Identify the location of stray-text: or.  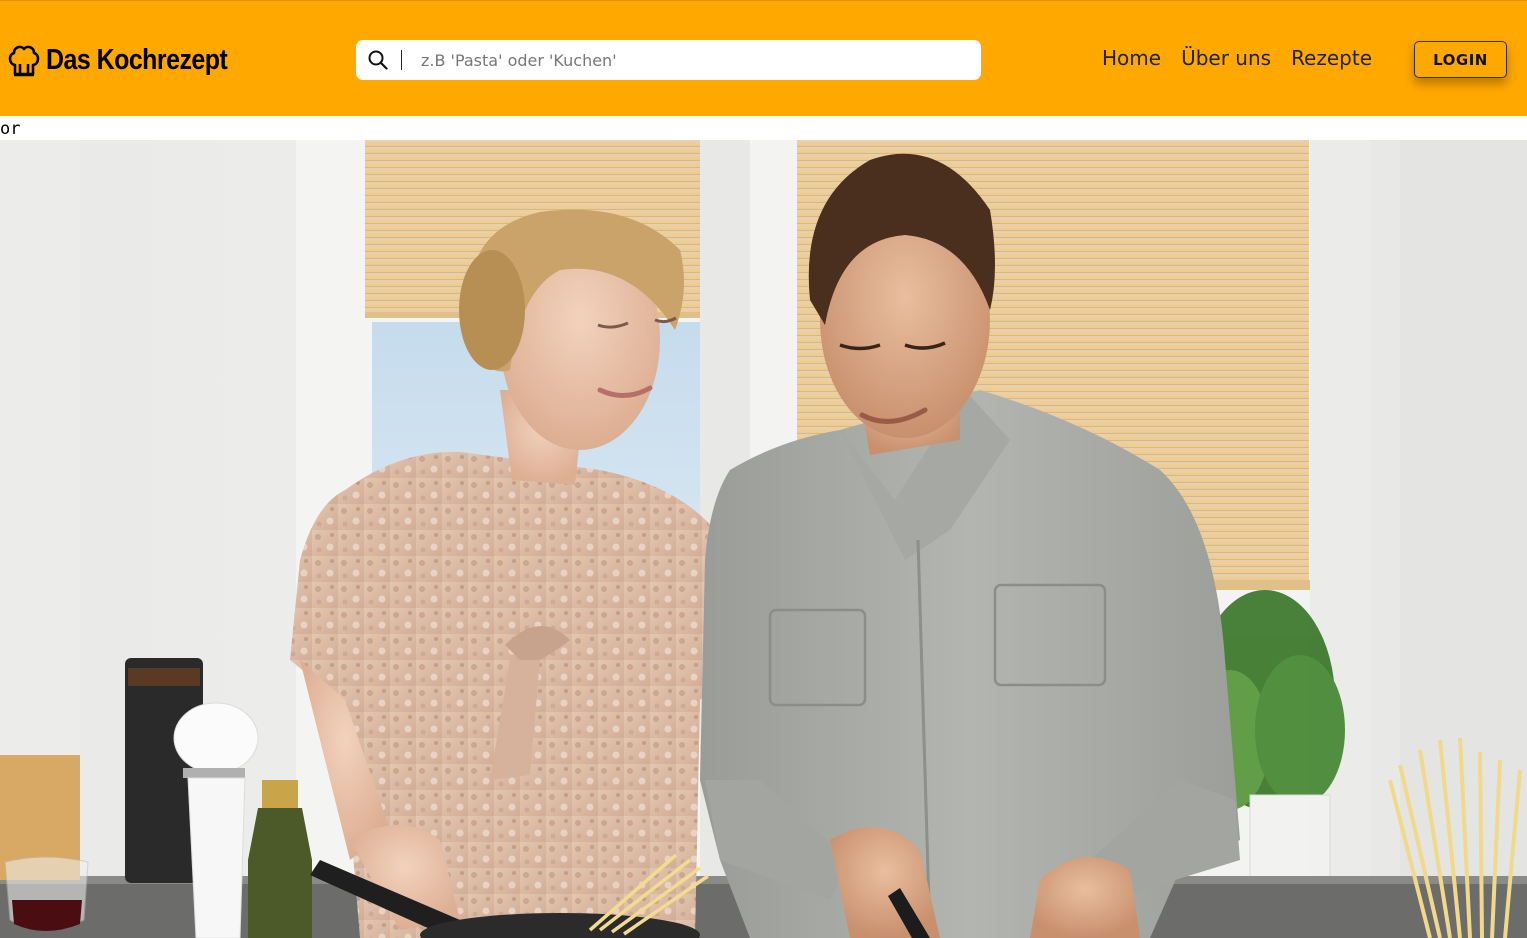
(10, 129).